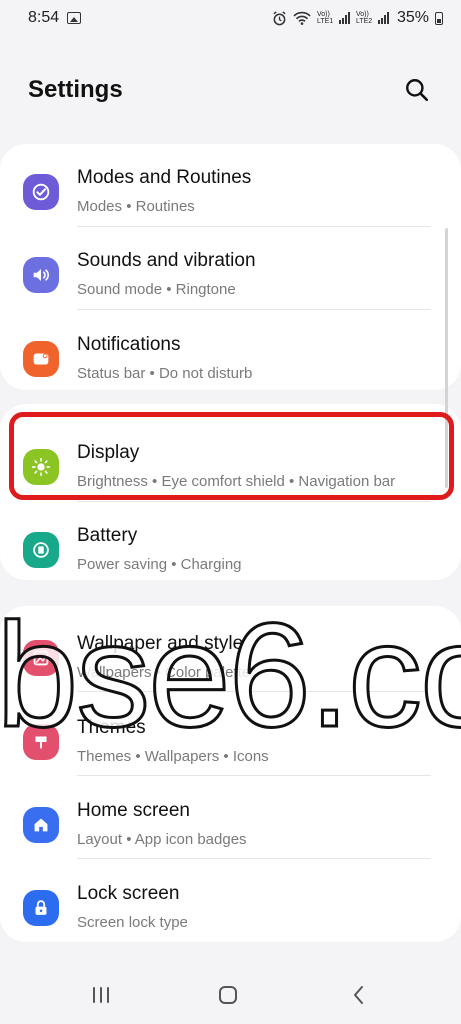 Image resolution: width=461 pixels, height=1024 pixels. What do you see at coordinates (412, 17) in the screenshot?
I see `battery-percent: 35%` at bounding box center [412, 17].